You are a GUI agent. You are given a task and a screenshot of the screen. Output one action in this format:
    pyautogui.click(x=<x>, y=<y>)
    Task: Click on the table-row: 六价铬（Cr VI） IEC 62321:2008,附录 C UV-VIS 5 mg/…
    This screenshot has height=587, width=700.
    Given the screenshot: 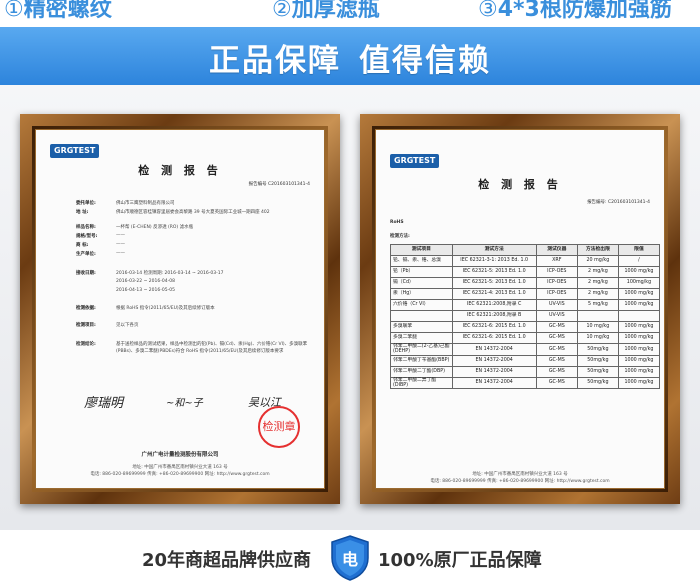 What is the action you would take?
    pyautogui.click(x=525, y=305)
    